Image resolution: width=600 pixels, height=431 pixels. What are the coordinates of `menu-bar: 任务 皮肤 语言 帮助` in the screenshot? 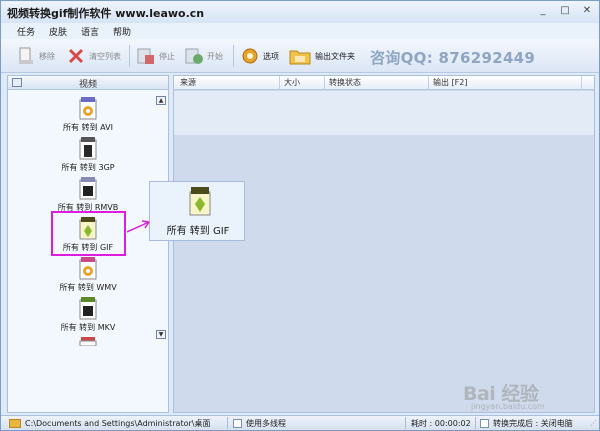 It's located at (300, 31).